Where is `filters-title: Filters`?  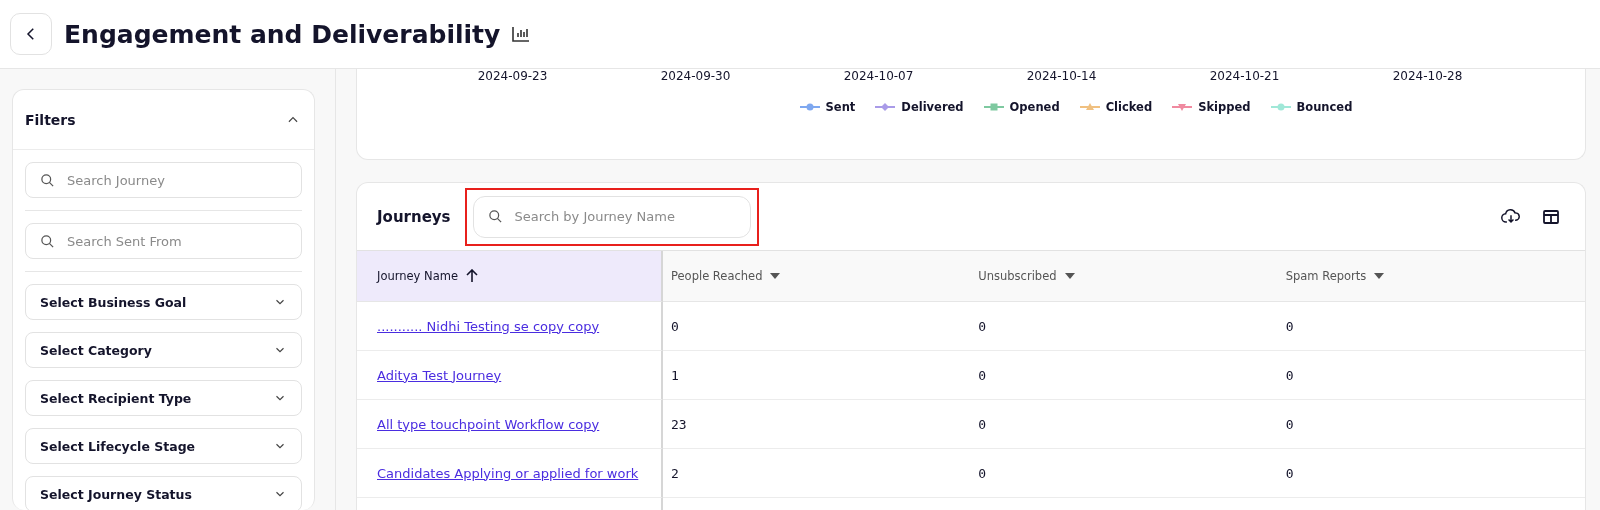 filters-title: Filters is located at coordinates (50, 119).